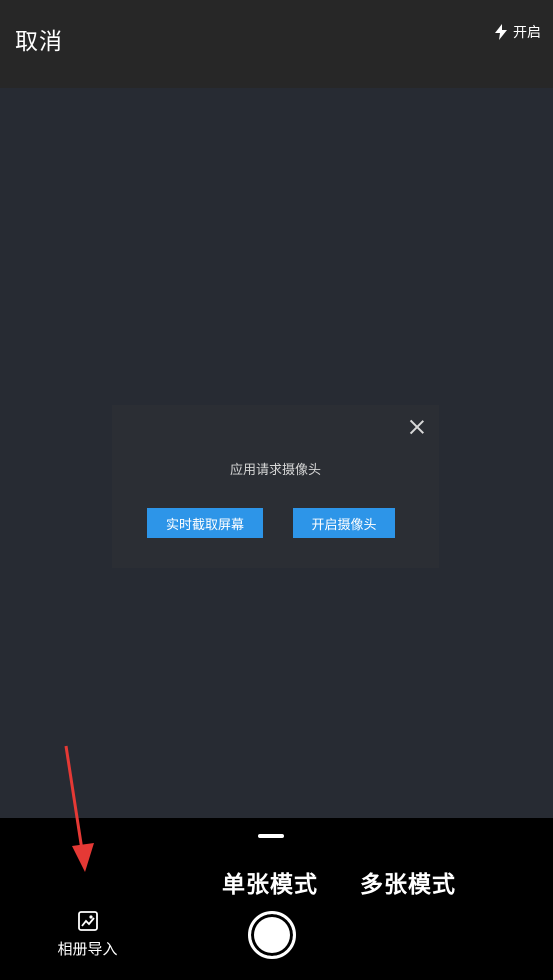  What do you see at coordinates (275, 470) in the screenshot?
I see `dialog-message: 应用请求摄像头` at bounding box center [275, 470].